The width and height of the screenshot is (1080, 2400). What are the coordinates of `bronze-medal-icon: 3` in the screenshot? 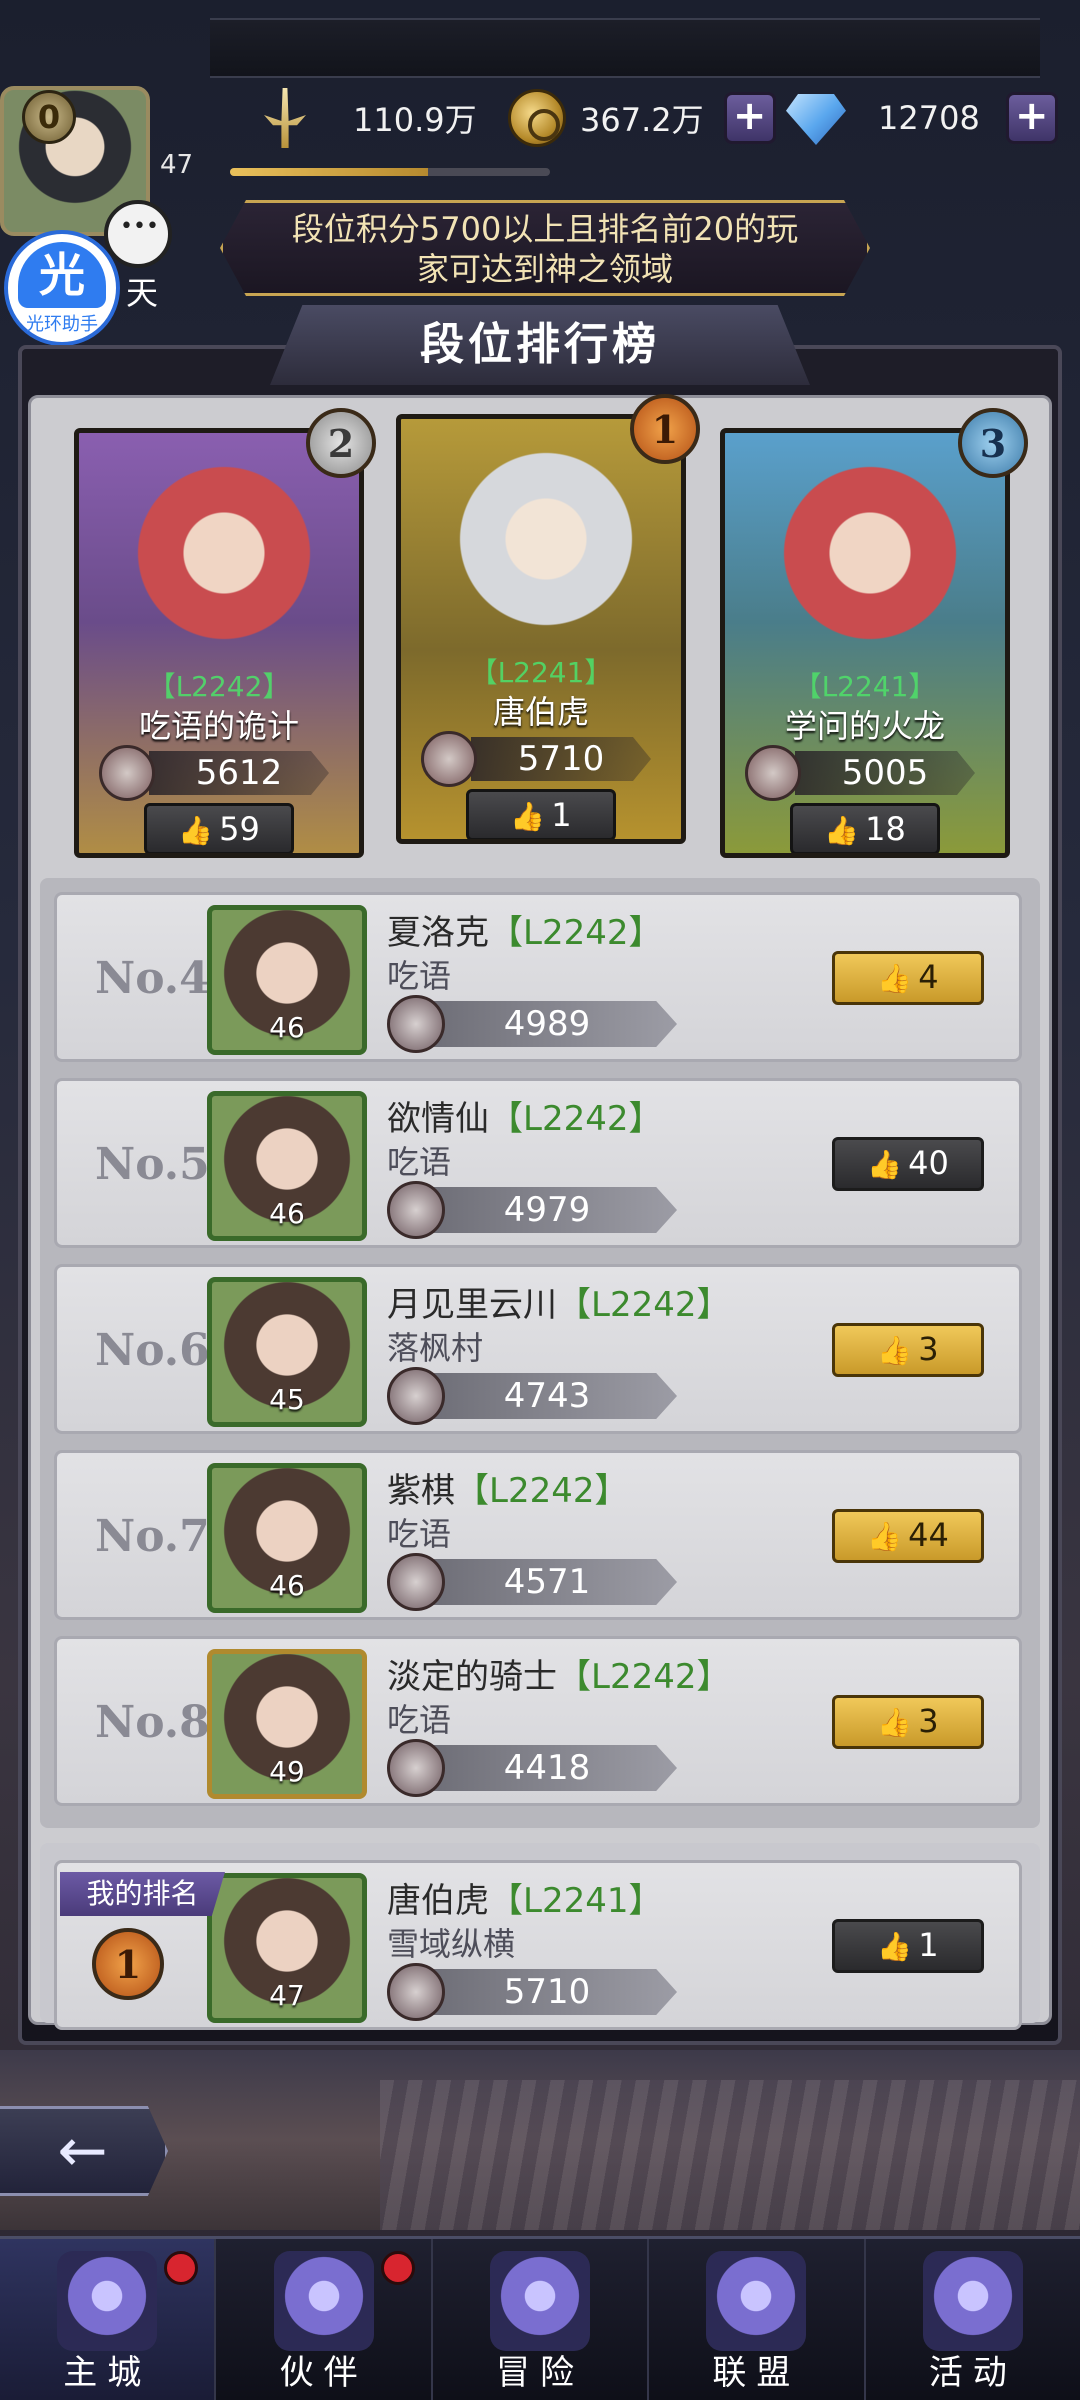 It's located at (993, 443).